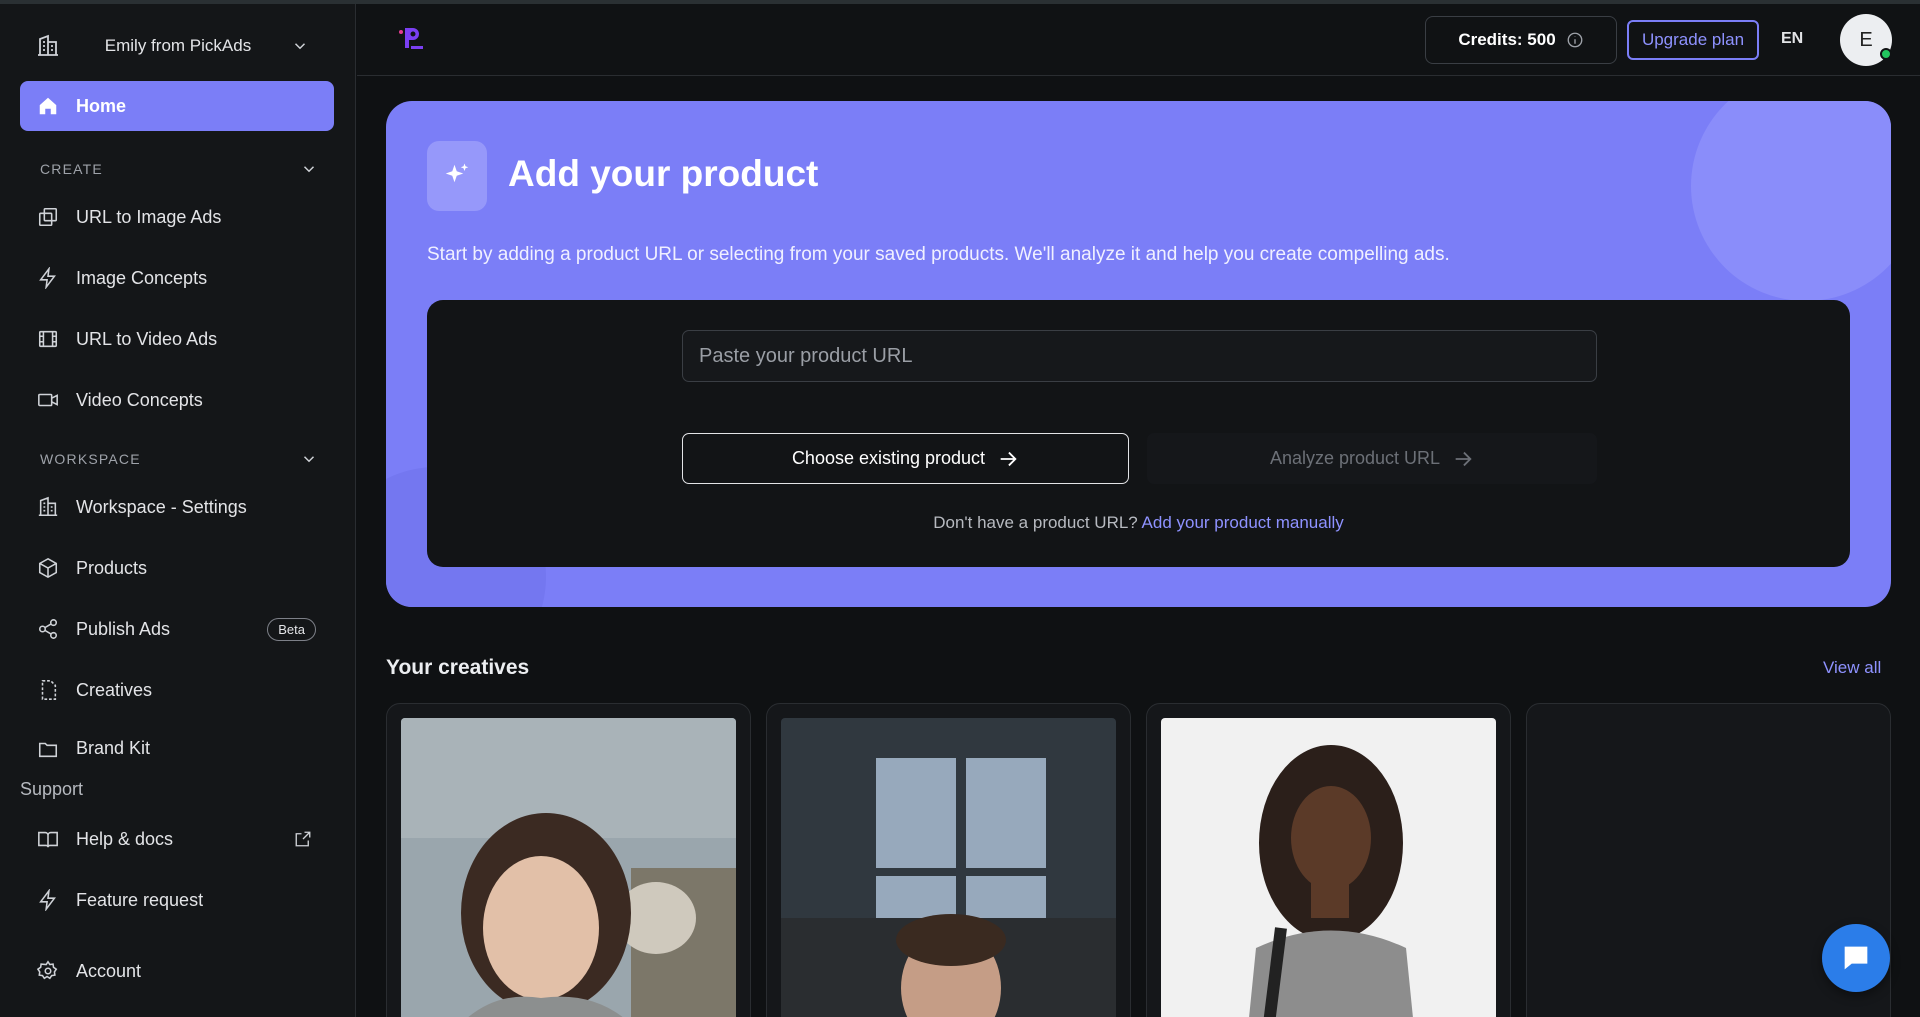 This screenshot has height=1017, width=1920. I want to click on sidebar-item-label: URL to Video Ads, so click(147, 338).